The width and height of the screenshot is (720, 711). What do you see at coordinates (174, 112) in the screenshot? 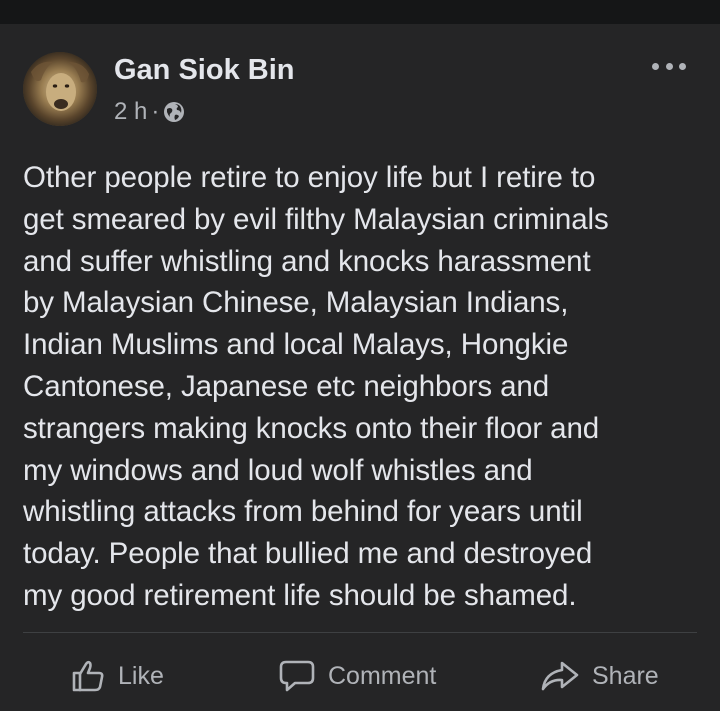
I see `globe-icon` at bounding box center [174, 112].